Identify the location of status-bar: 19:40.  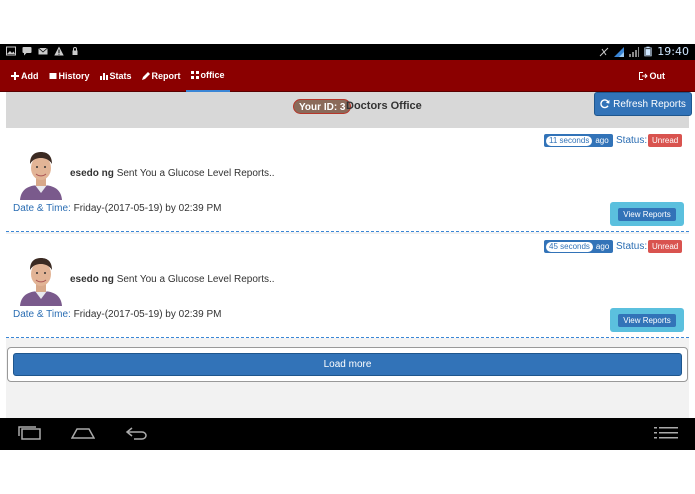
(347, 52).